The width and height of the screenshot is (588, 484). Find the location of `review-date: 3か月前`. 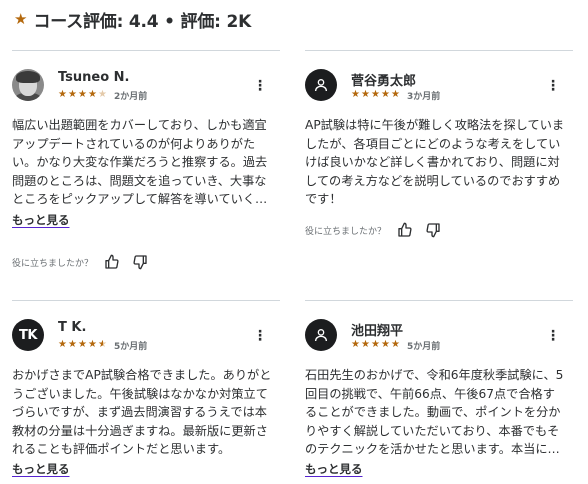

review-date: 3か月前 is located at coordinates (424, 96).